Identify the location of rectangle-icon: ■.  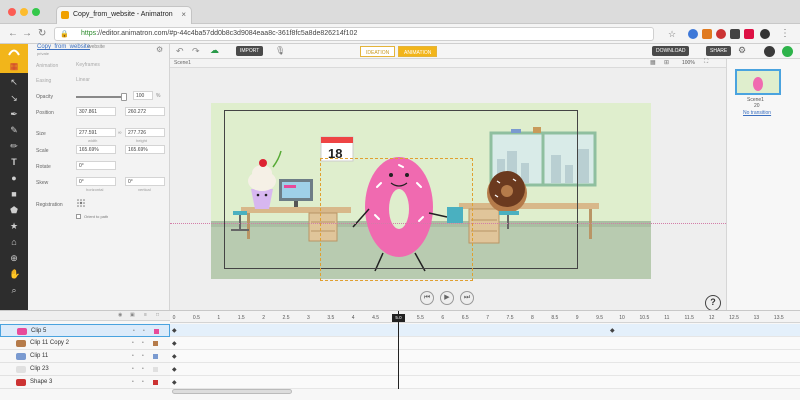
(14, 194).